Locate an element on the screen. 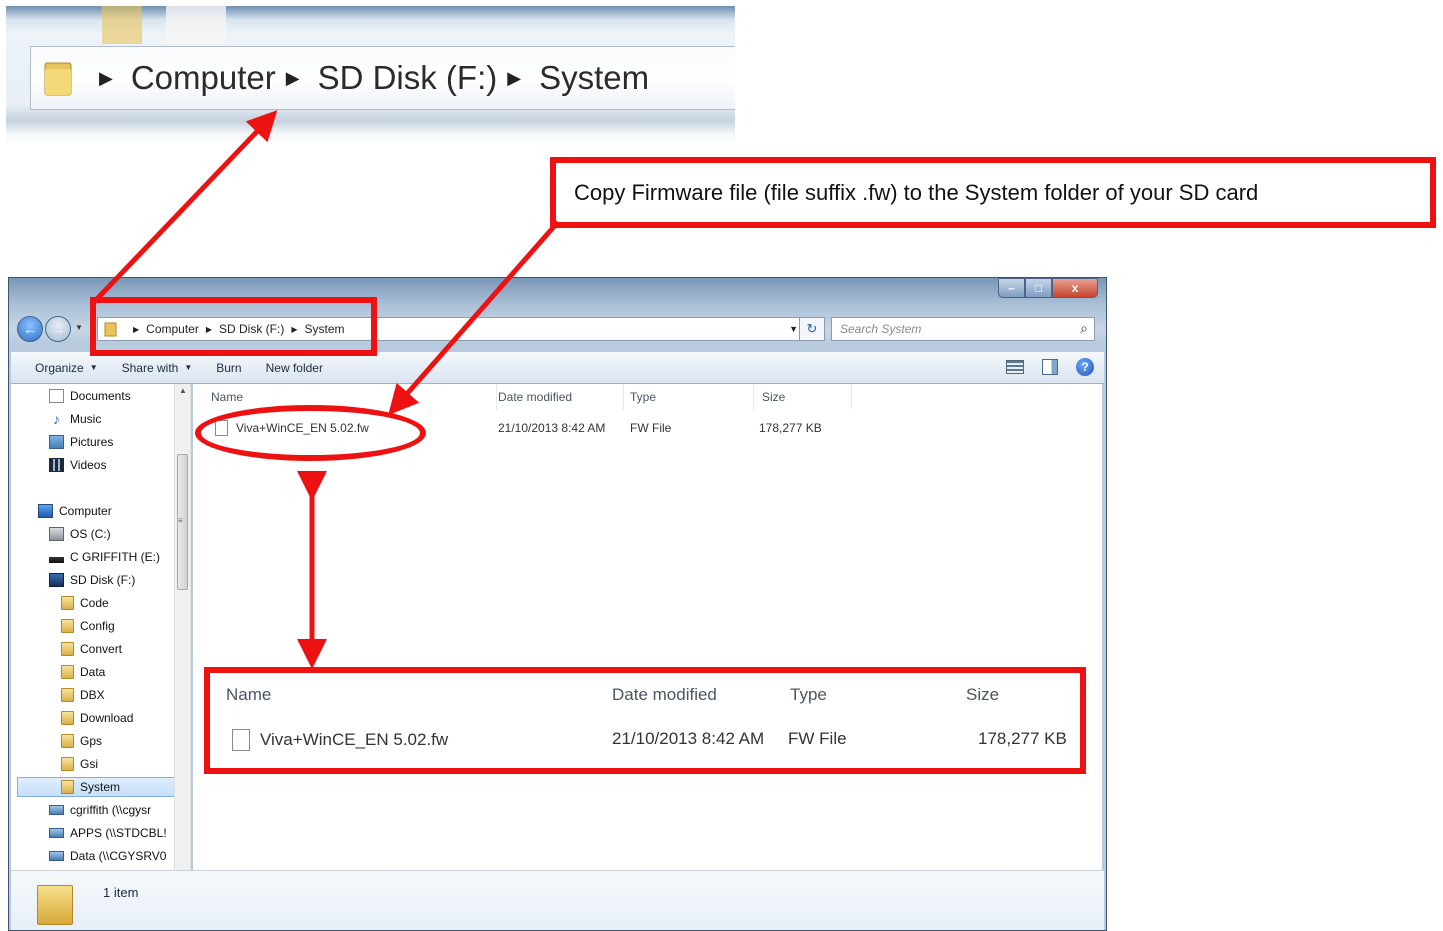  sidebar-item-documents: Documents is located at coordinates (119, 396).